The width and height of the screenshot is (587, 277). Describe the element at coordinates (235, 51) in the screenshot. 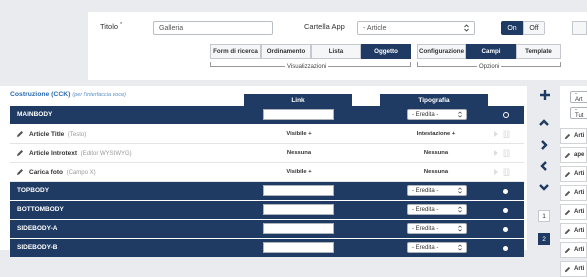

I see `view-tab-0: Form di ricerca` at that location.